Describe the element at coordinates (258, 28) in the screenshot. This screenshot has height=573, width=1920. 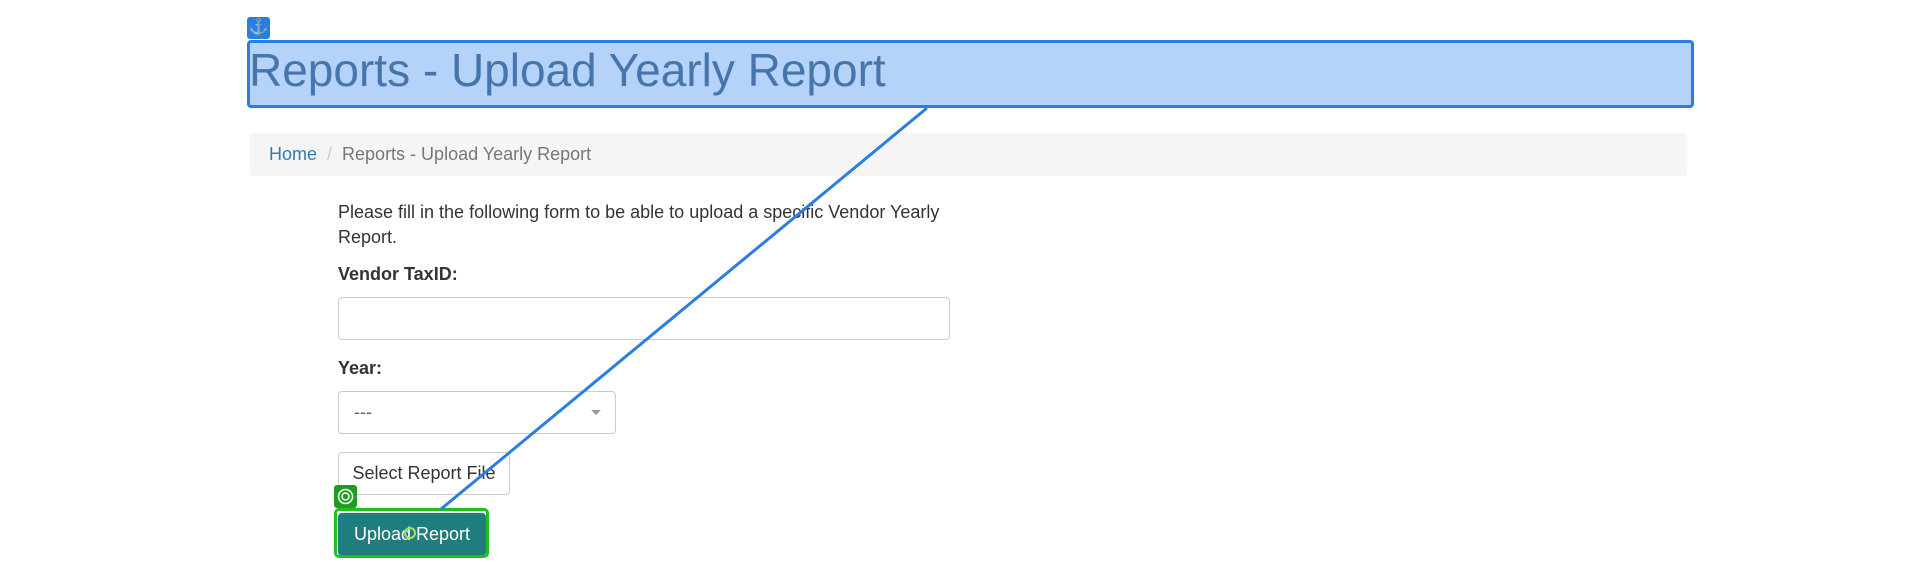
I see `anchor-icon: ⚓` at that location.